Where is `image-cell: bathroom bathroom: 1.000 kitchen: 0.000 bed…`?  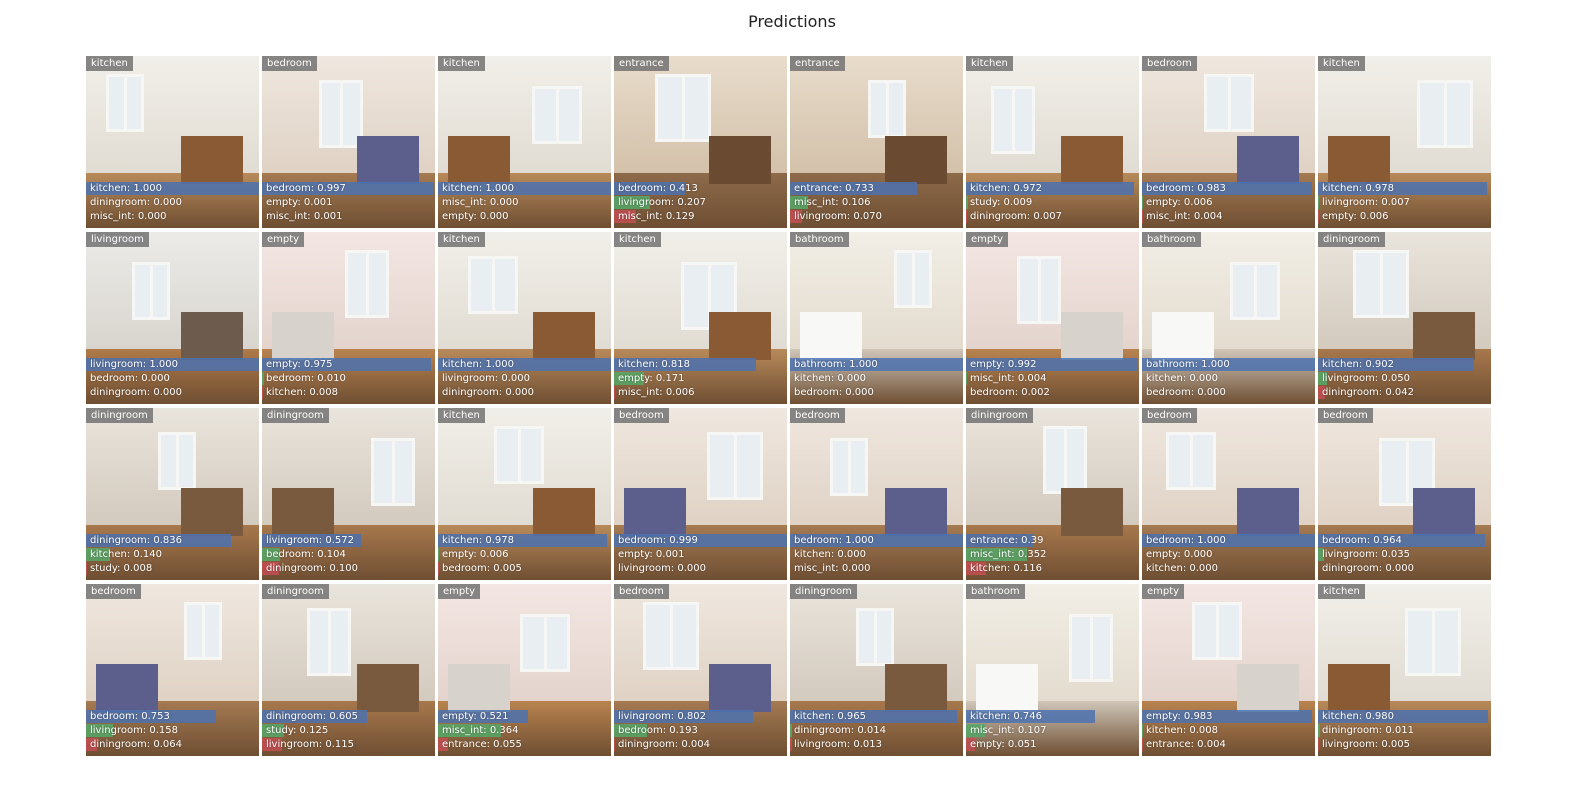
image-cell: bathroom bathroom: 1.000 kitchen: 0.000 bed… is located at coordinates (1228, 318).